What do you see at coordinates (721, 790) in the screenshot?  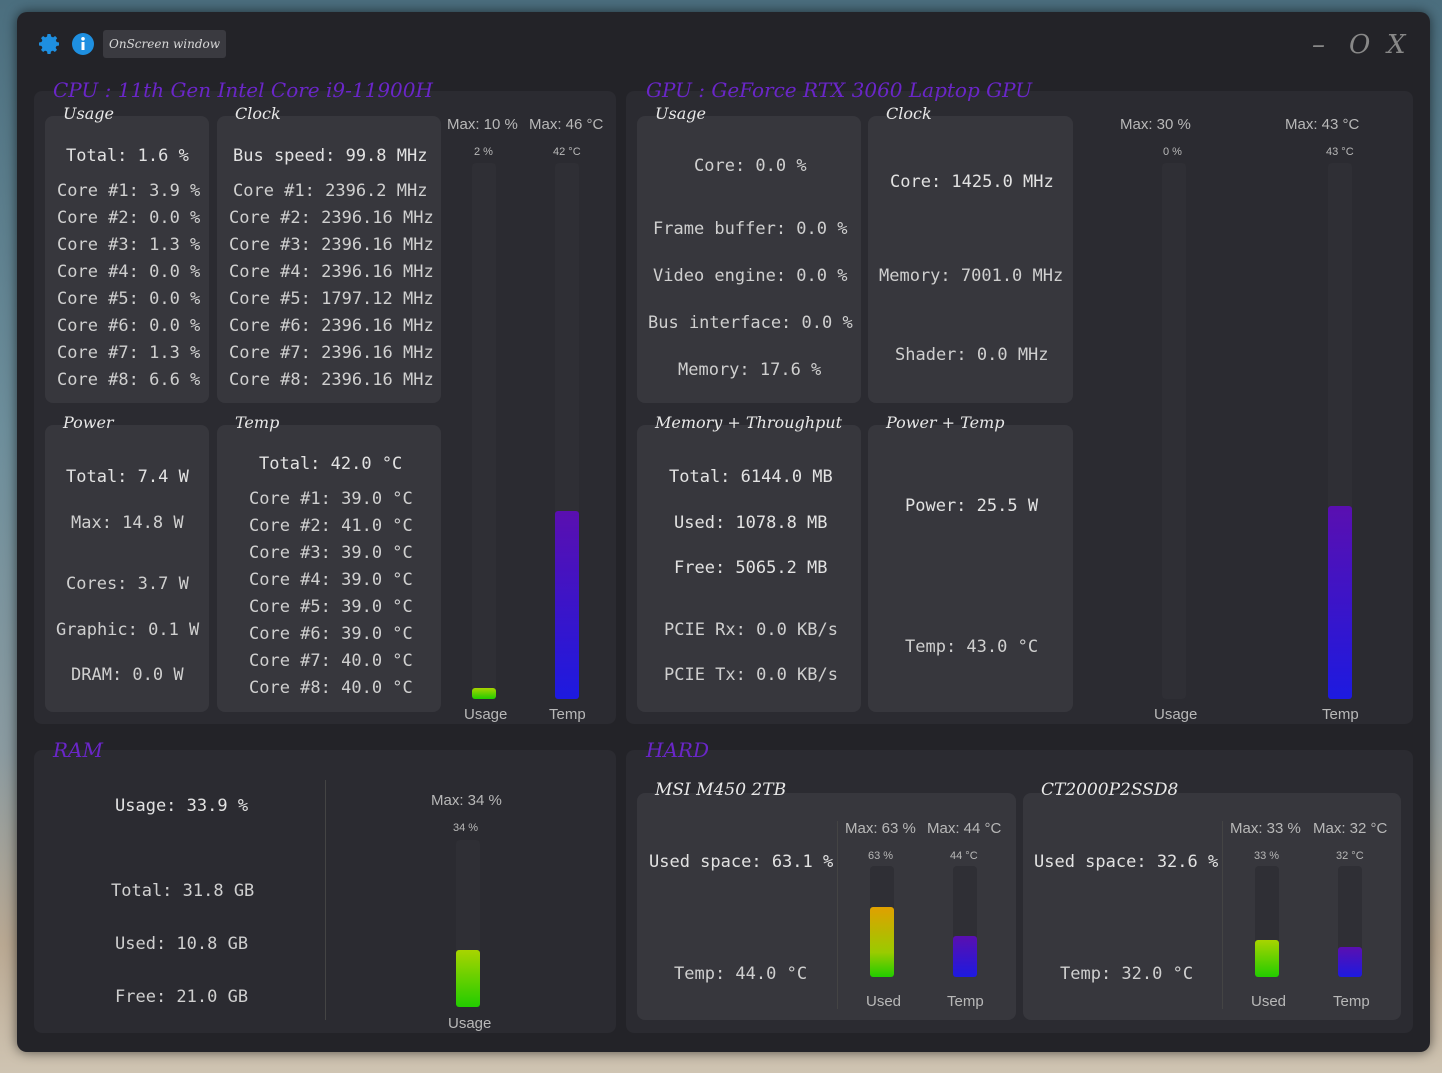 I see `disk-name: MSI M450 2TB` at bounding box center [721, 790].